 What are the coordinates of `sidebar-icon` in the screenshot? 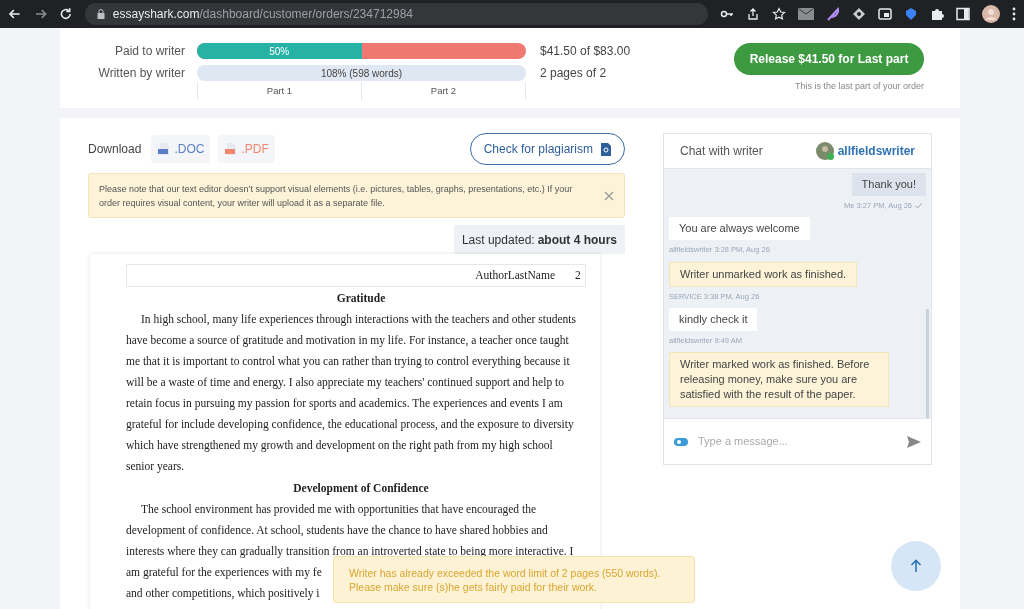 It's located at (963, 14).